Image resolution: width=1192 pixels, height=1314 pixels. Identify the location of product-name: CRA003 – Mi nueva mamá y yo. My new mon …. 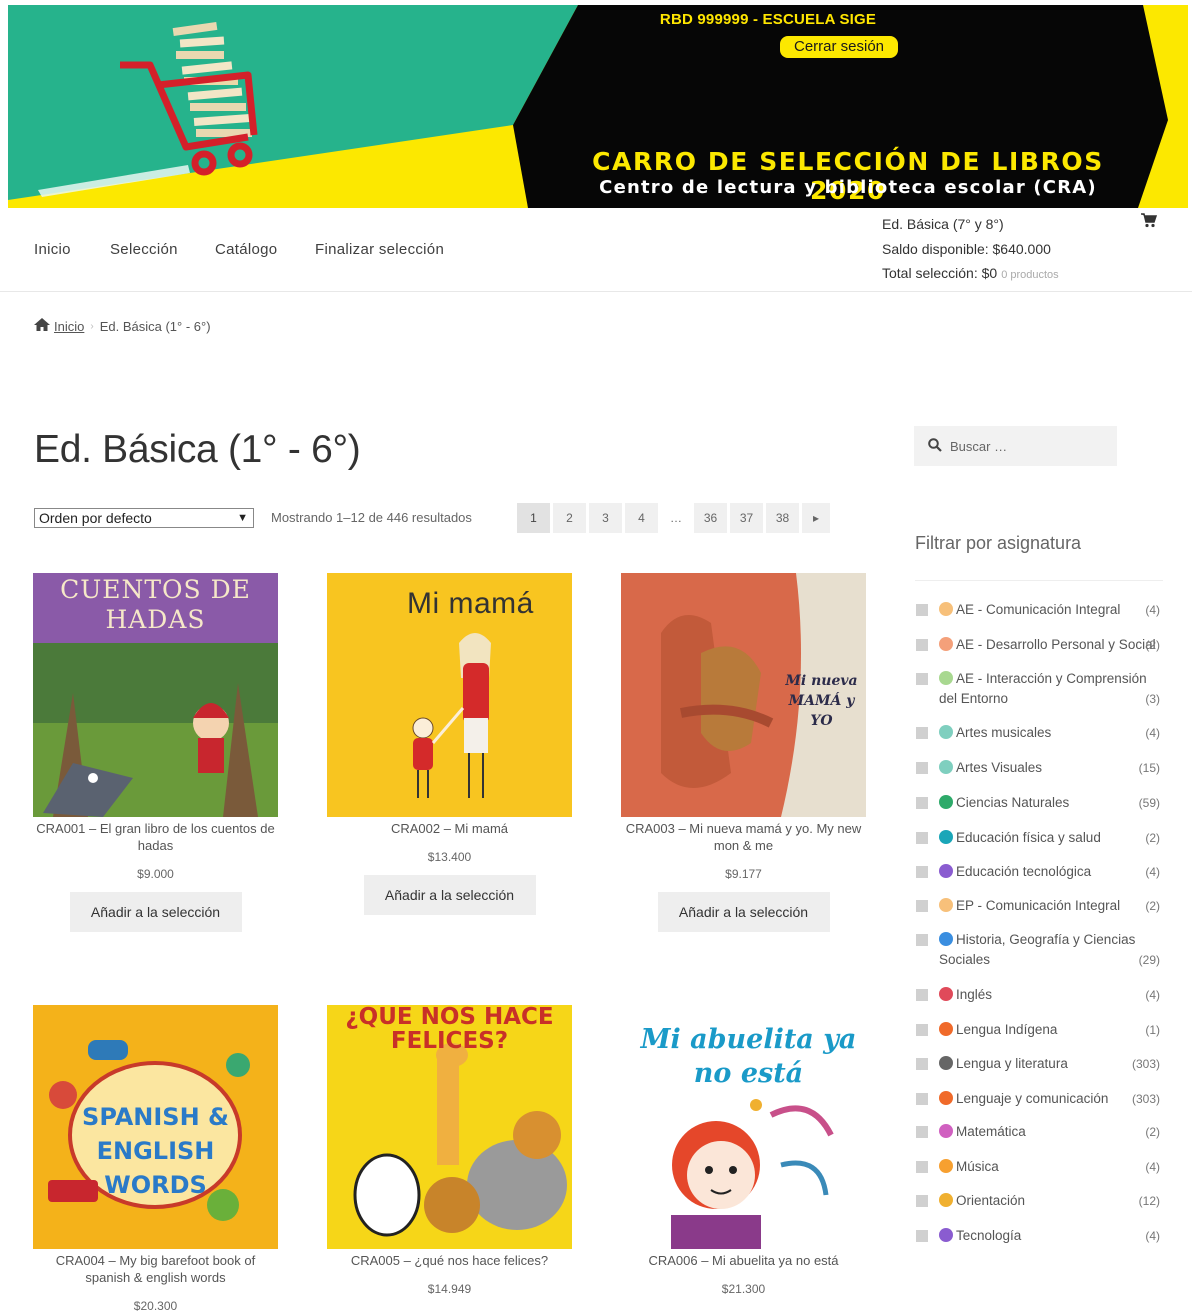
(743, 837).